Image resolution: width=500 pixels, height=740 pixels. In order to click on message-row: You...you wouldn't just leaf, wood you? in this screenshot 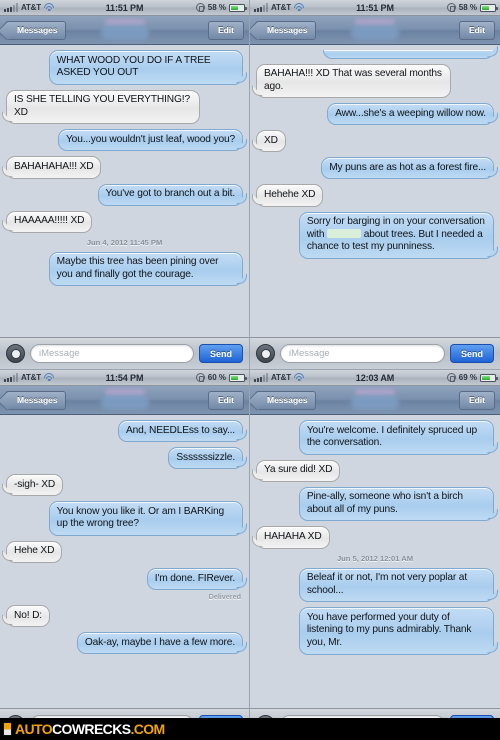, I will do `click(124, 140)`.